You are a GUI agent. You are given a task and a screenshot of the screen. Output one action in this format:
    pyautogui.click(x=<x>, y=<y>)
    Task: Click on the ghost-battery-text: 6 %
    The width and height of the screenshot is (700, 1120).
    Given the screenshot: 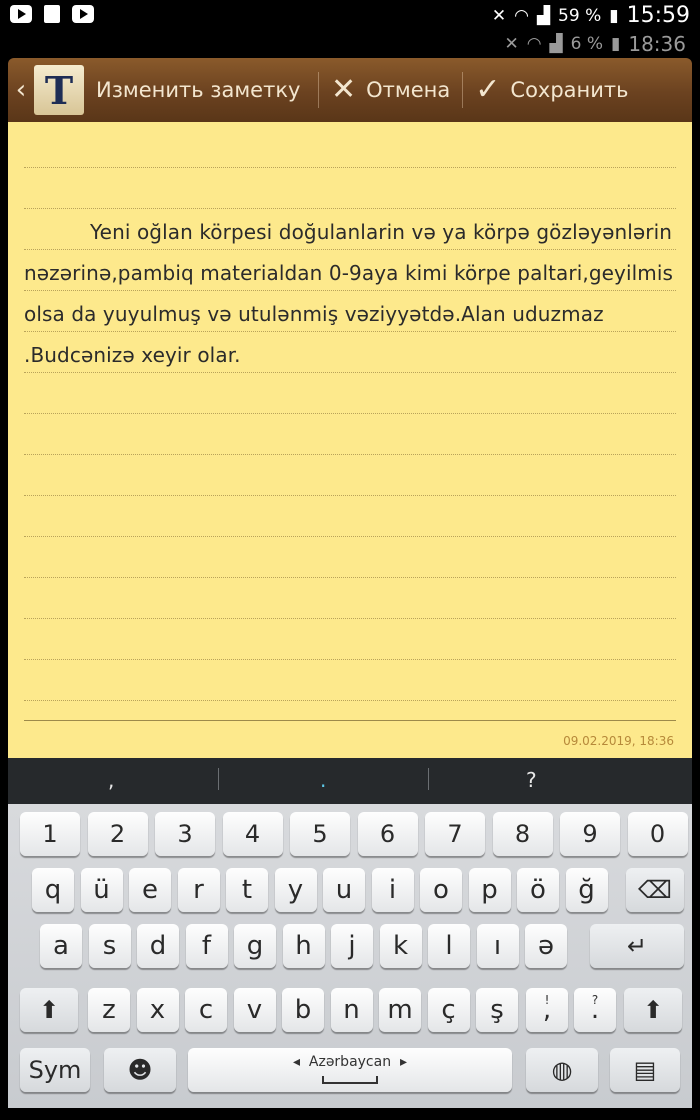 What is the action you would take?
    pyautogui.click(x=586, y=44)
    